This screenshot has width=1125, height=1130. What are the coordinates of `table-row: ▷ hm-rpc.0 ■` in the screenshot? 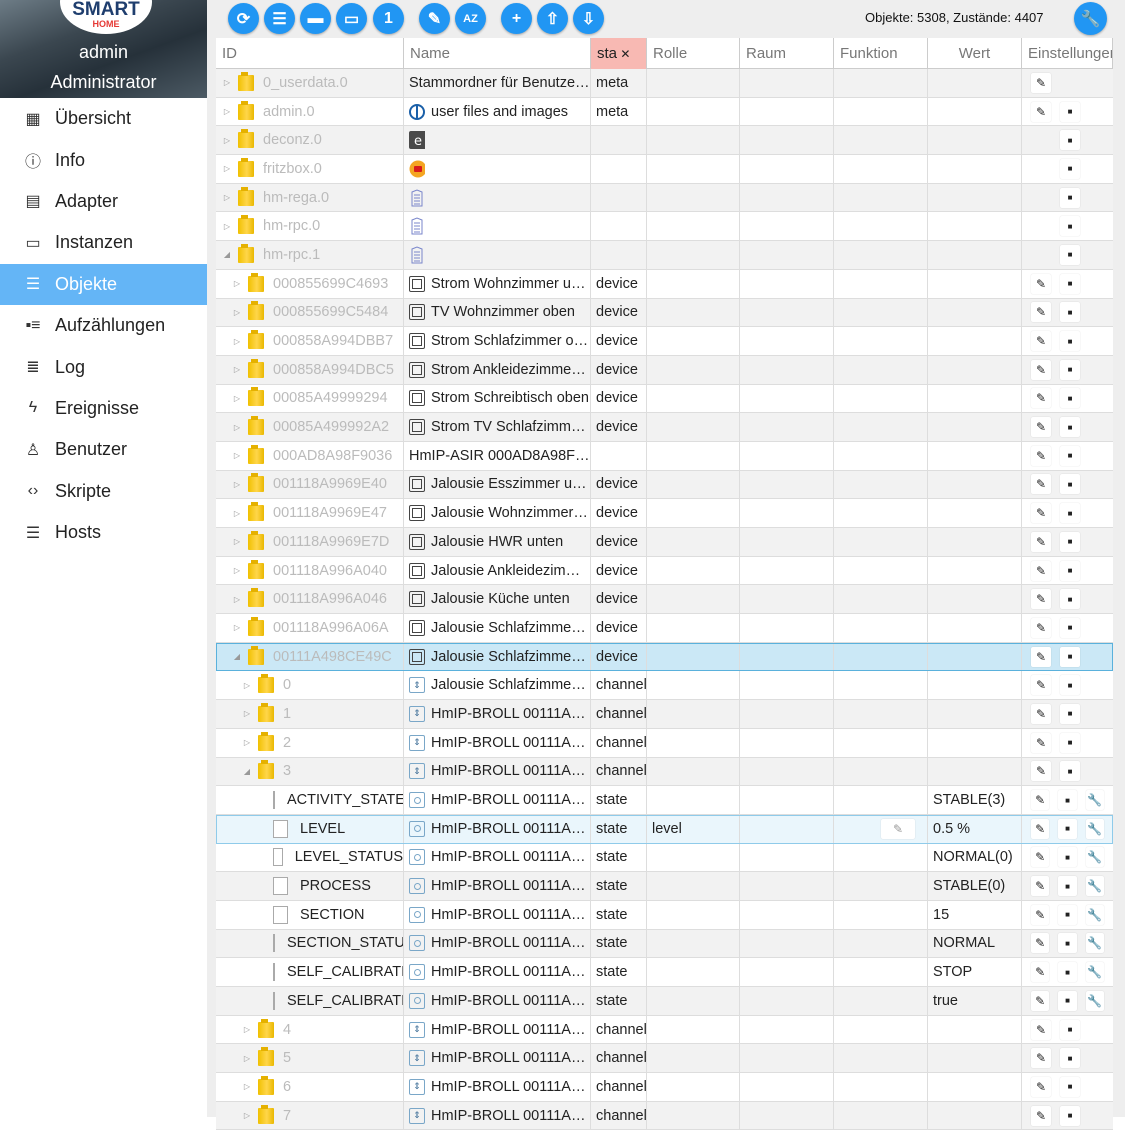 It's located at (664, 227).